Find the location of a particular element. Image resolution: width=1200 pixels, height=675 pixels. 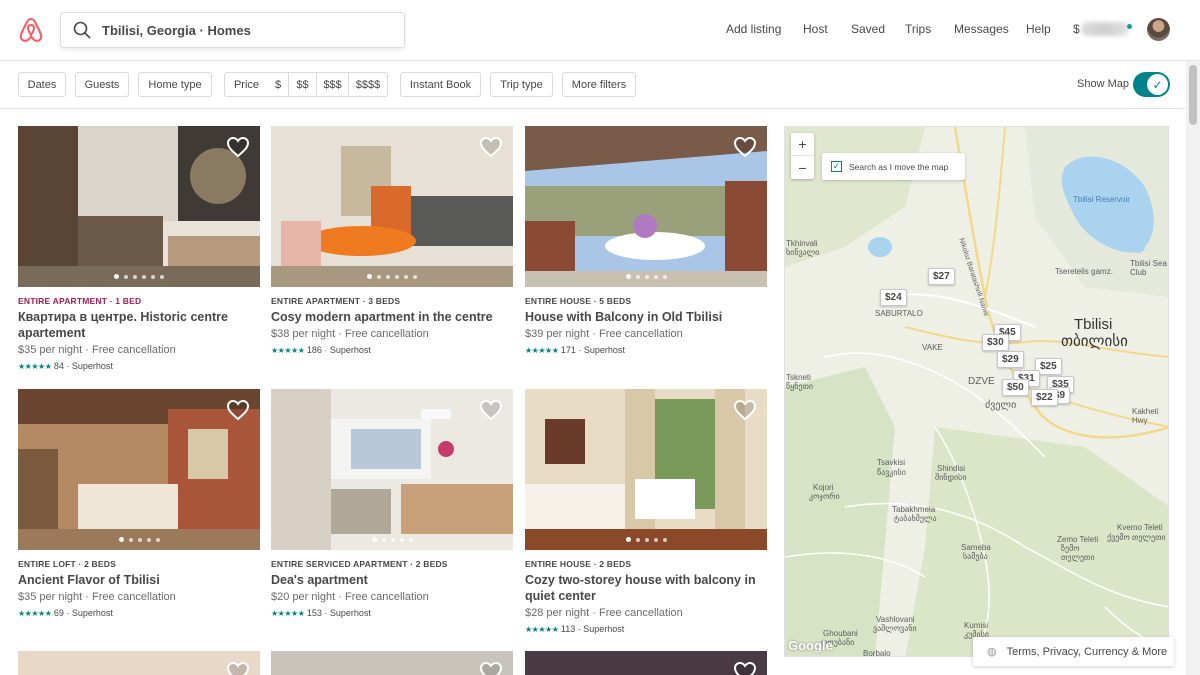

show-map-toggle: ✓ is located at coordinates (1151, 84).